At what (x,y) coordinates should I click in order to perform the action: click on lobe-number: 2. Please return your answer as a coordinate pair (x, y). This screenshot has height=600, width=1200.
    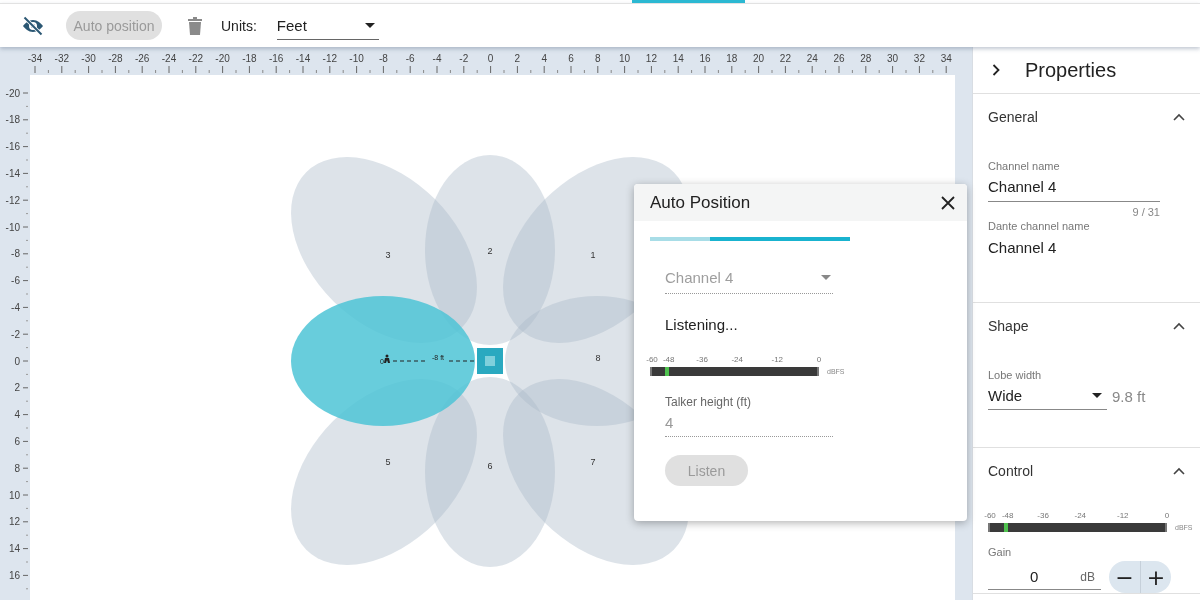
    Looking at the image, I should click on (490, 251).